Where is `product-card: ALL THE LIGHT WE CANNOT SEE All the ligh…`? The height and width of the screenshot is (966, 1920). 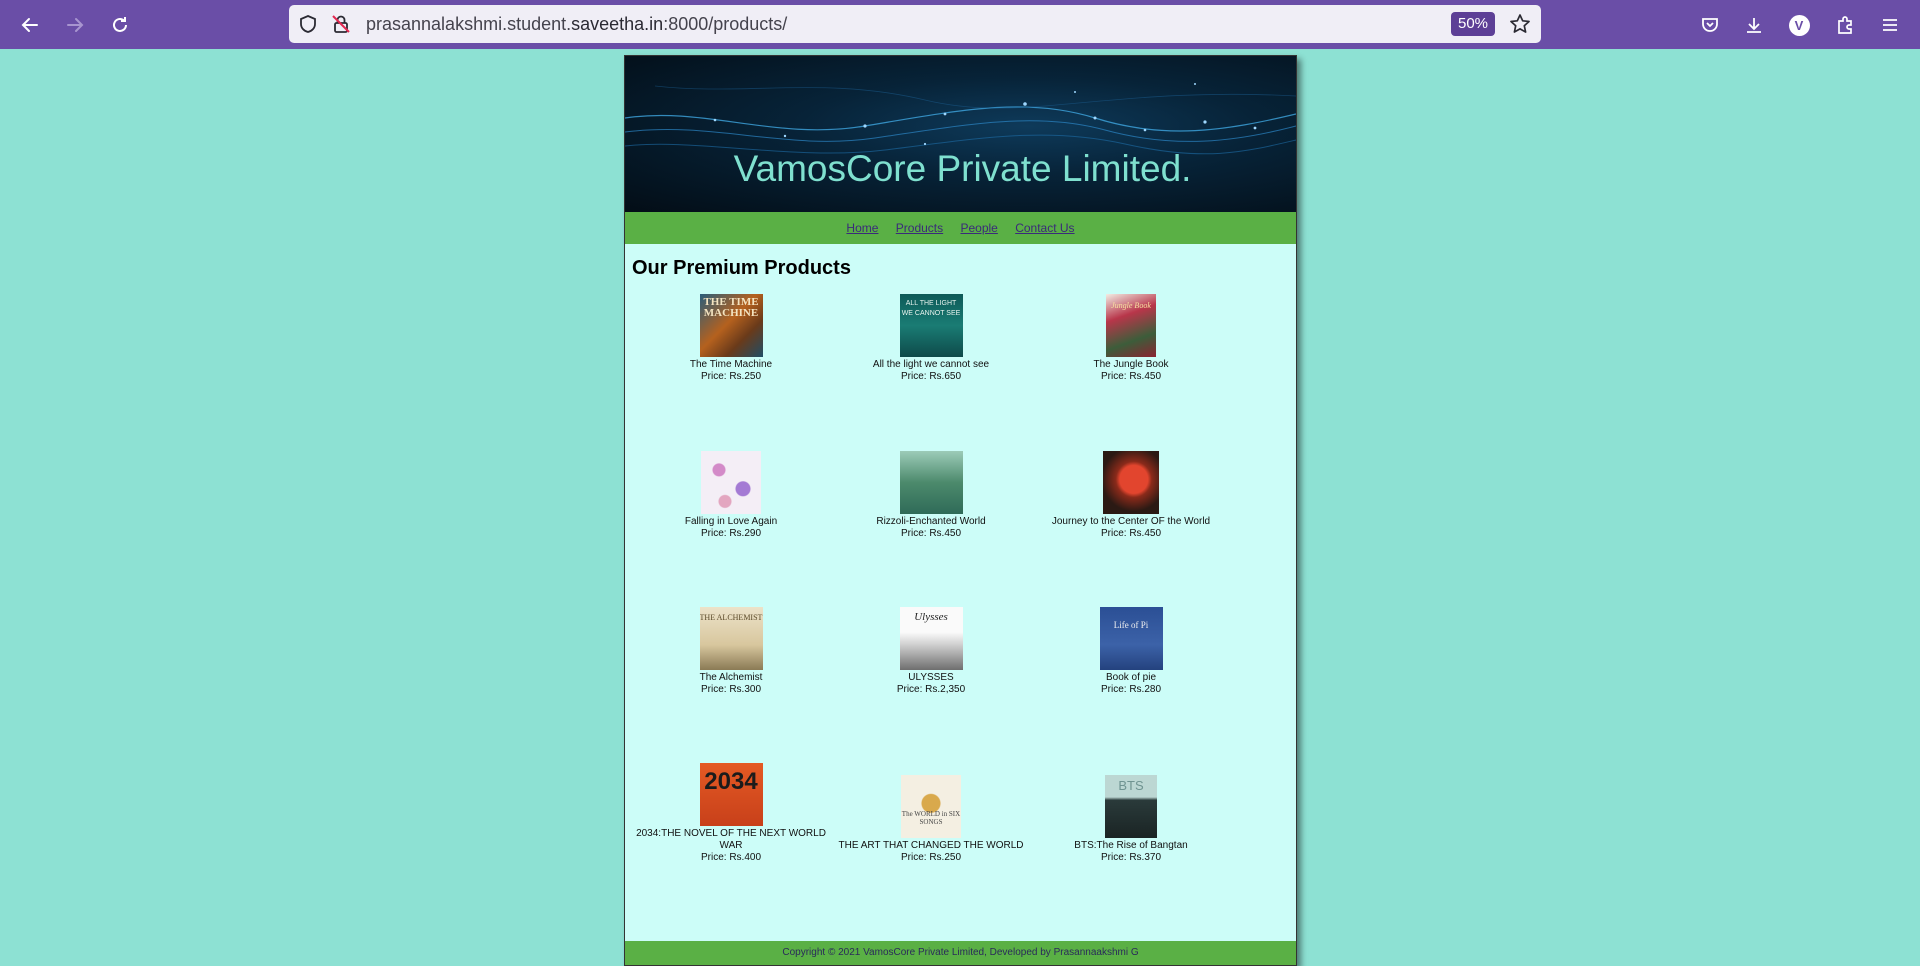
product-card: ALL THE LIGHT WE CANNOT SEE All the ligh… is located at coordinates (931, 338).